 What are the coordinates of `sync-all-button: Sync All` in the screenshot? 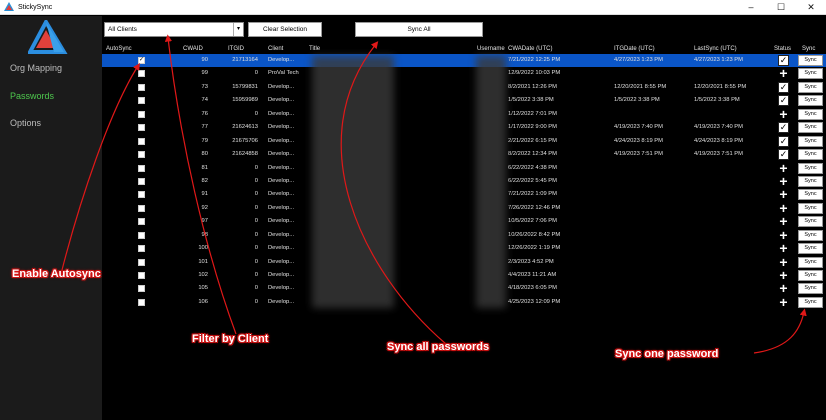 It's located at (419, 29).